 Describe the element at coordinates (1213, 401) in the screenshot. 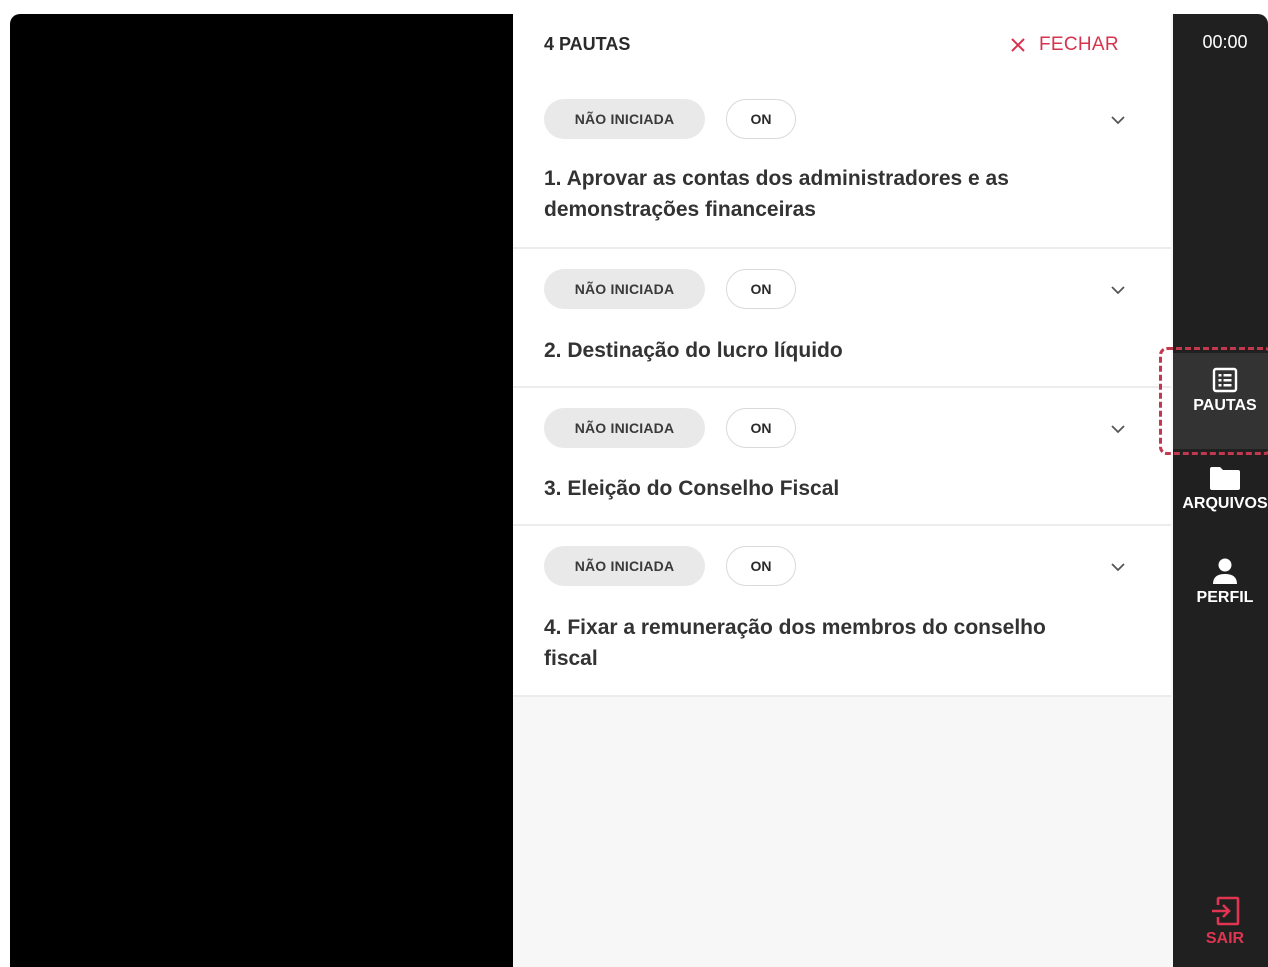

I see `highlight-outline` at that location.